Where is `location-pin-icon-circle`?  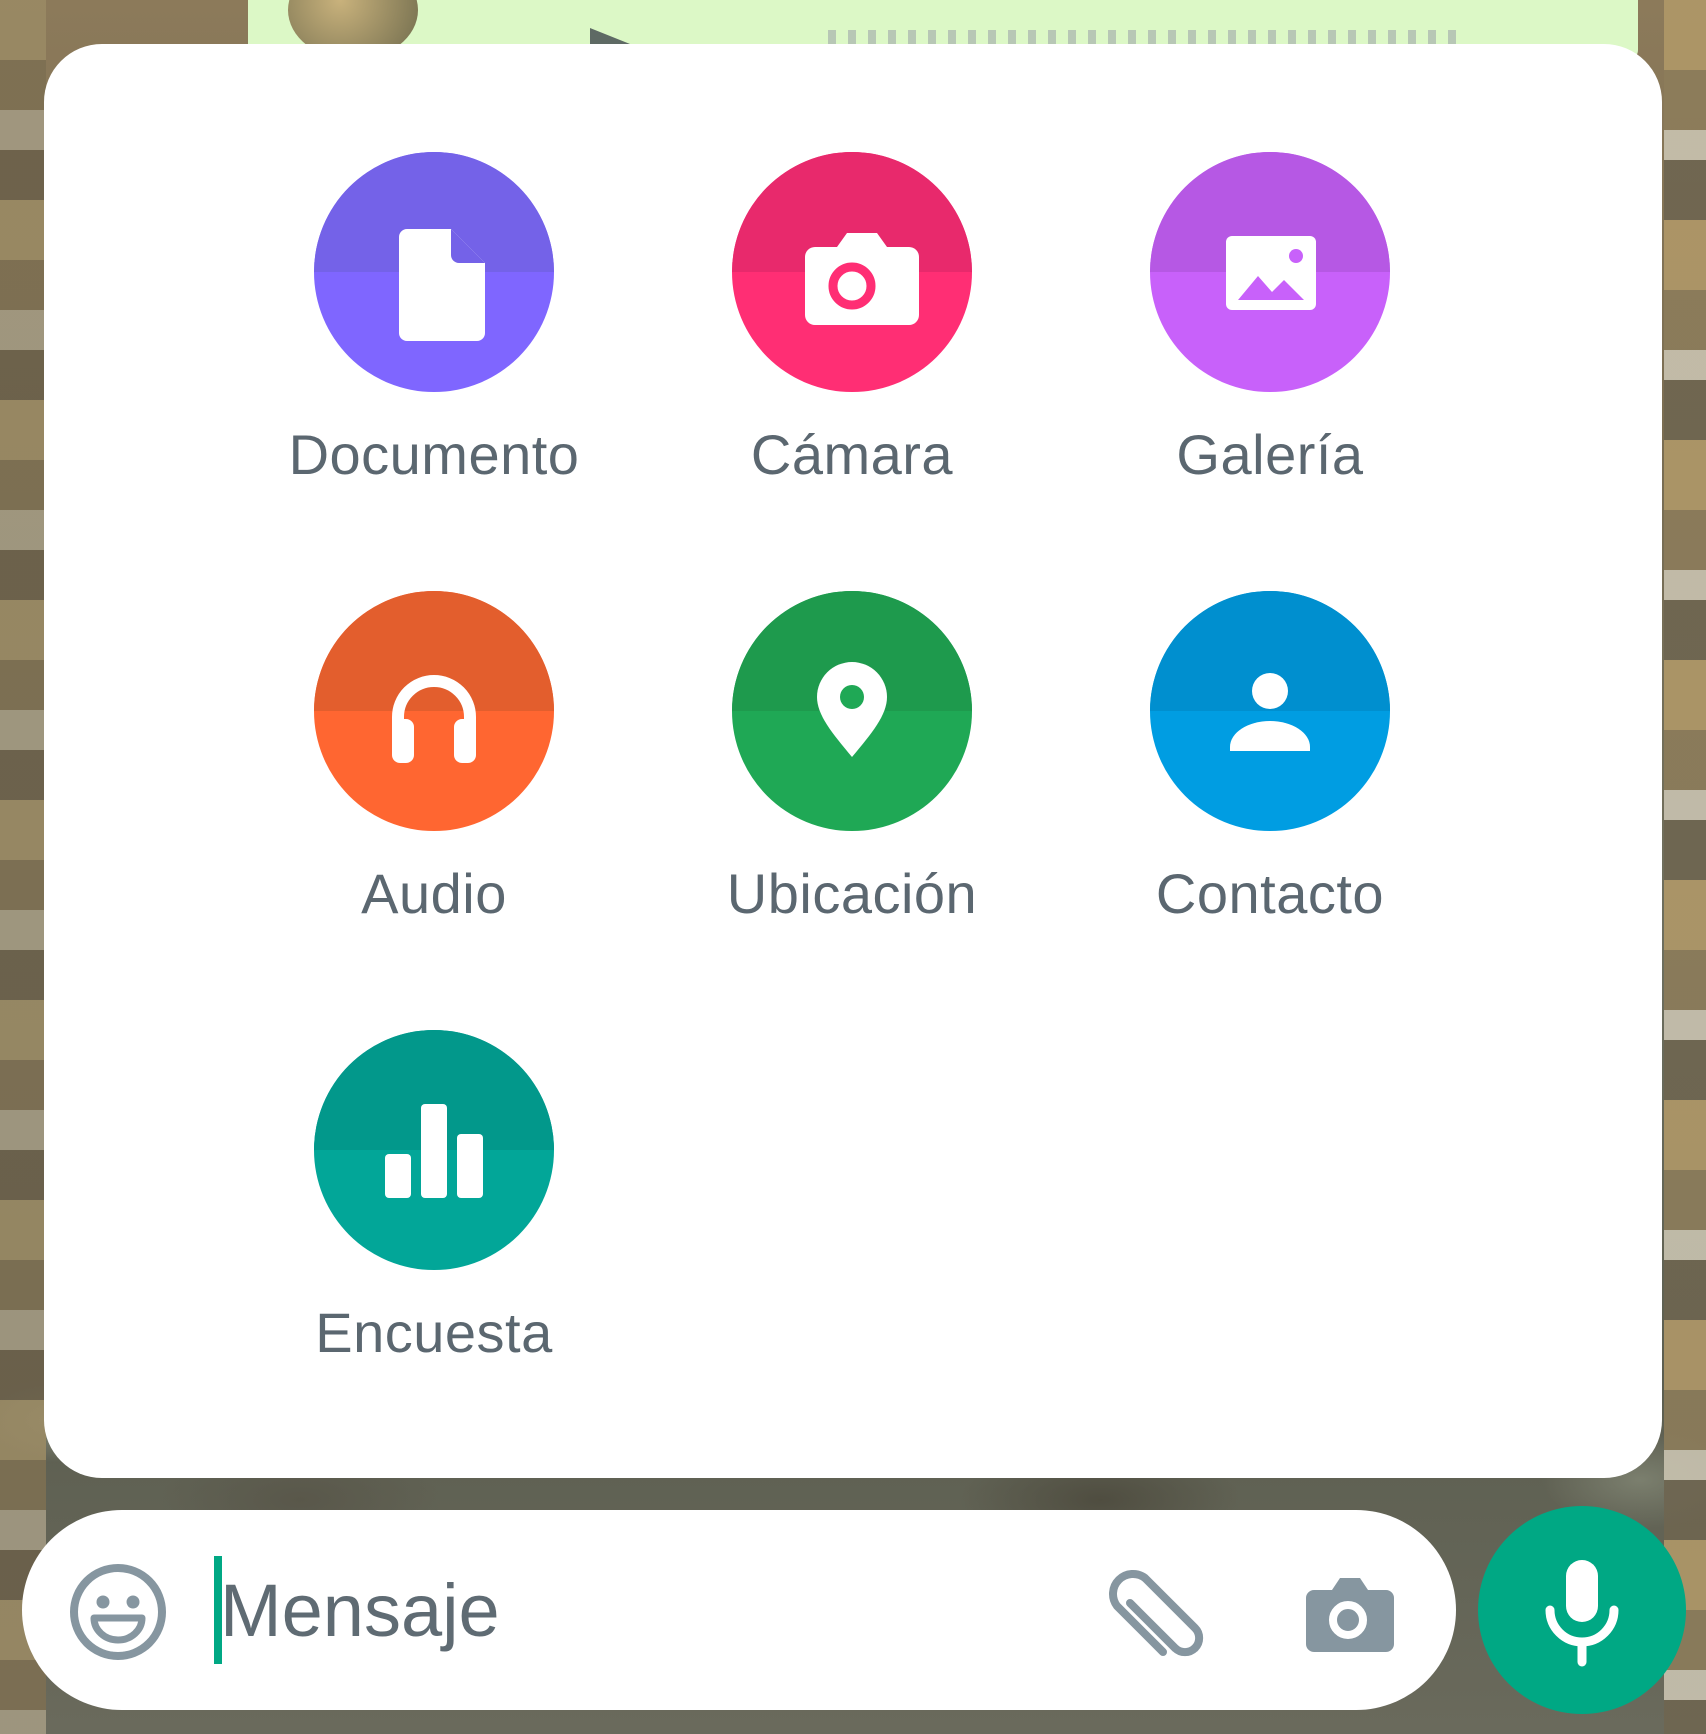
location-pin-icon-circle is located at coordinates (852, 711).